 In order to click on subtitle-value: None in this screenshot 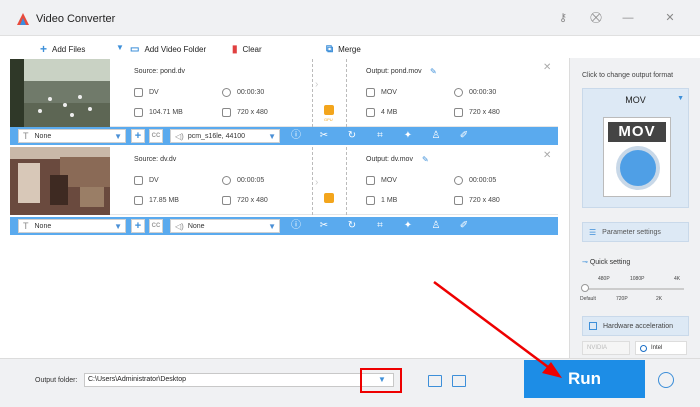, I will do `click(43, 136)`.